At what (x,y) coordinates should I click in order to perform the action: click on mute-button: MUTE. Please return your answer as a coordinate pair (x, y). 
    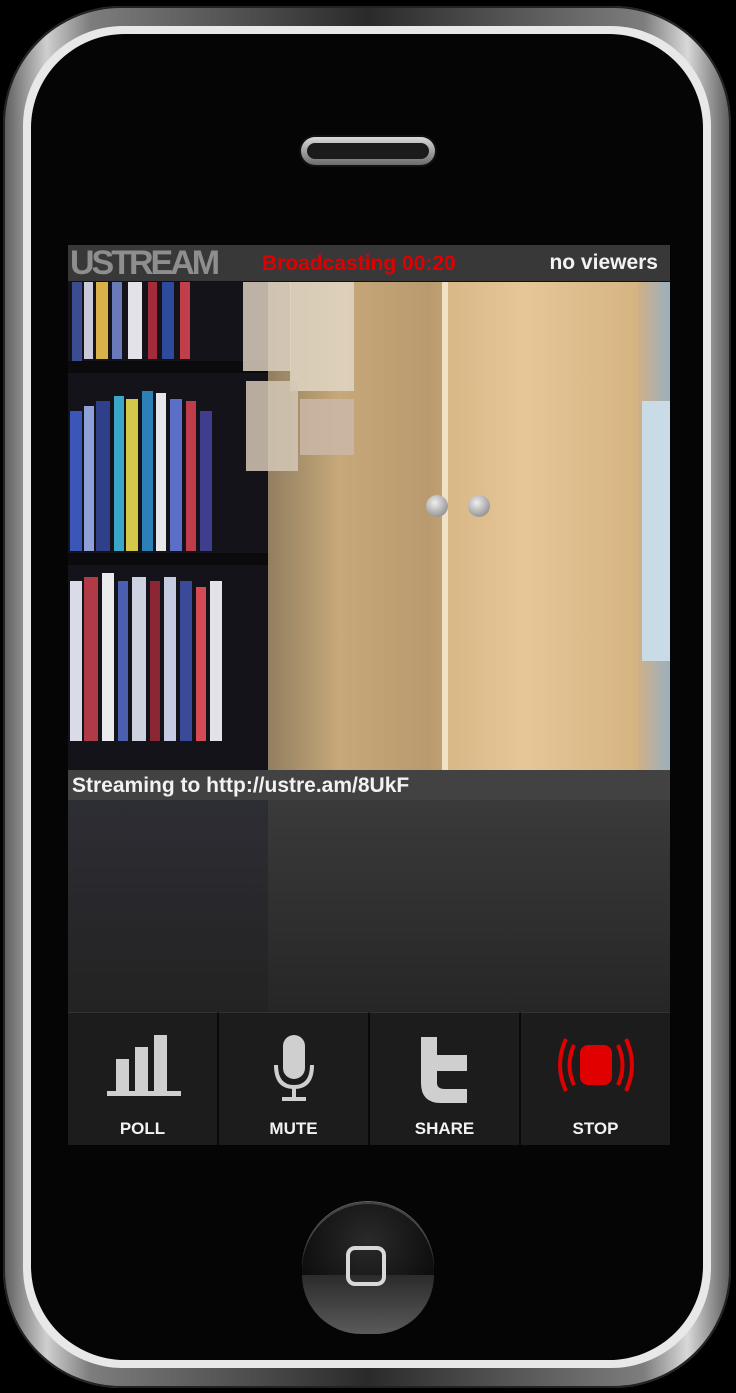
    Looking at the image, I should click on (294, 1078).